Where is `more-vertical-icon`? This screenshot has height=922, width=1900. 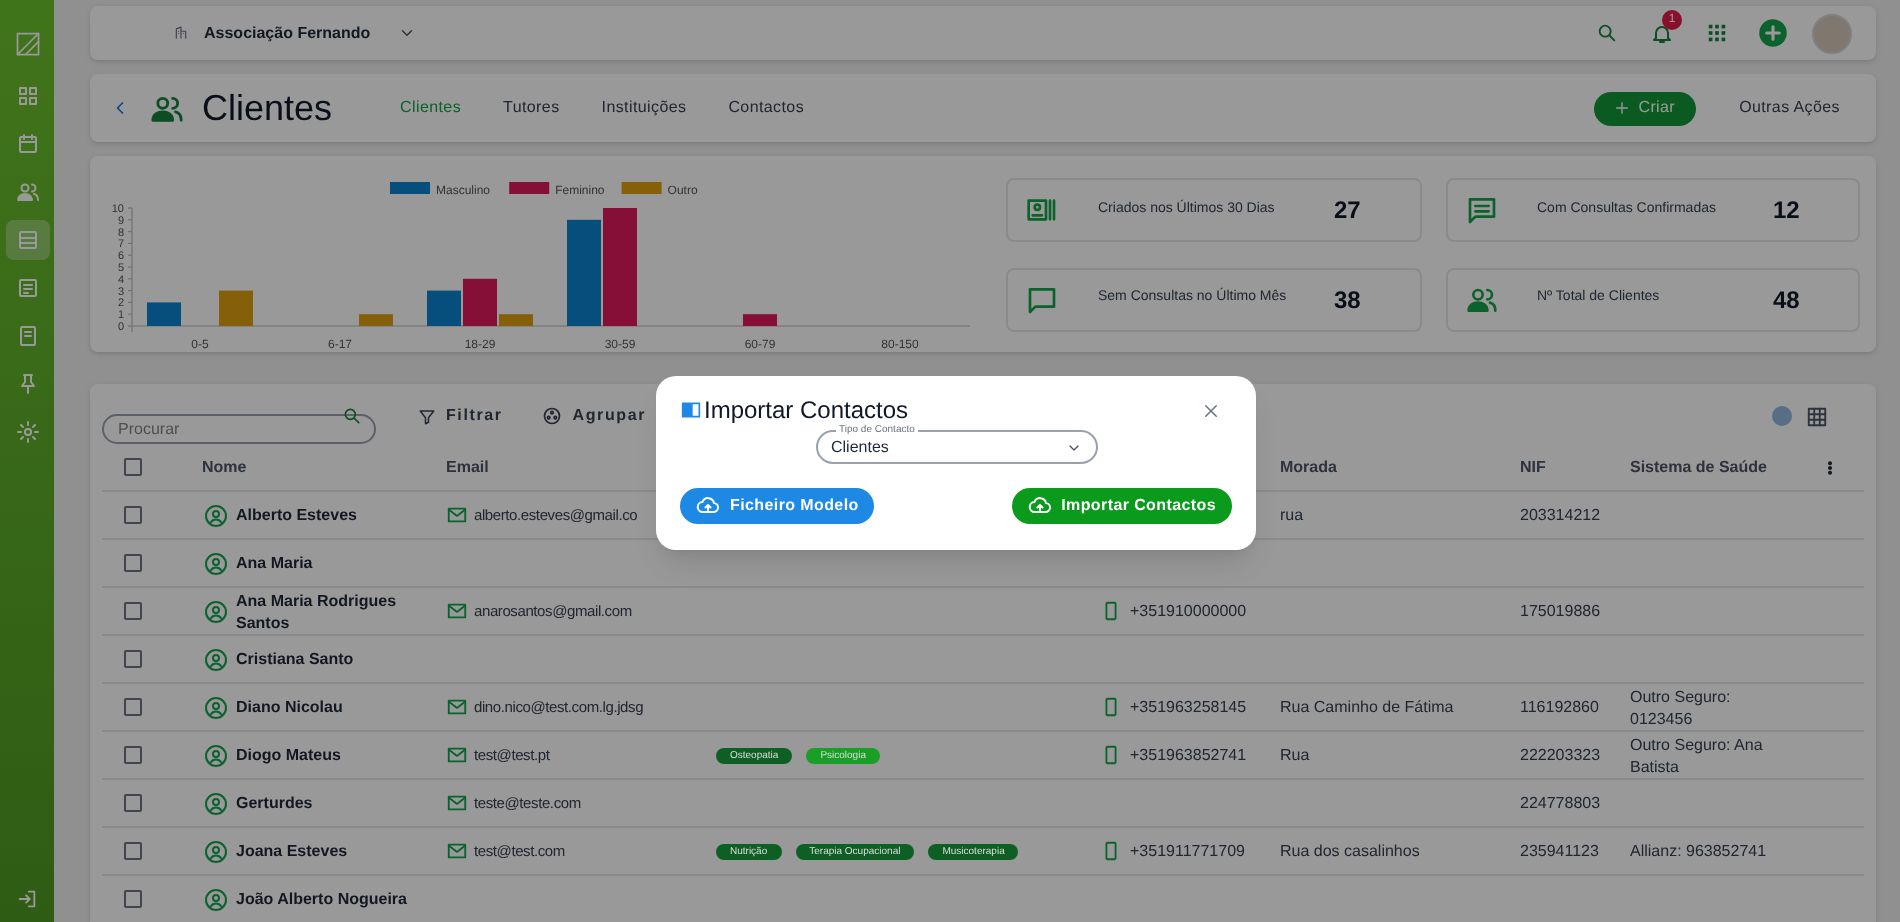 more-vertical-icon is located at coordinates (1830, 467).